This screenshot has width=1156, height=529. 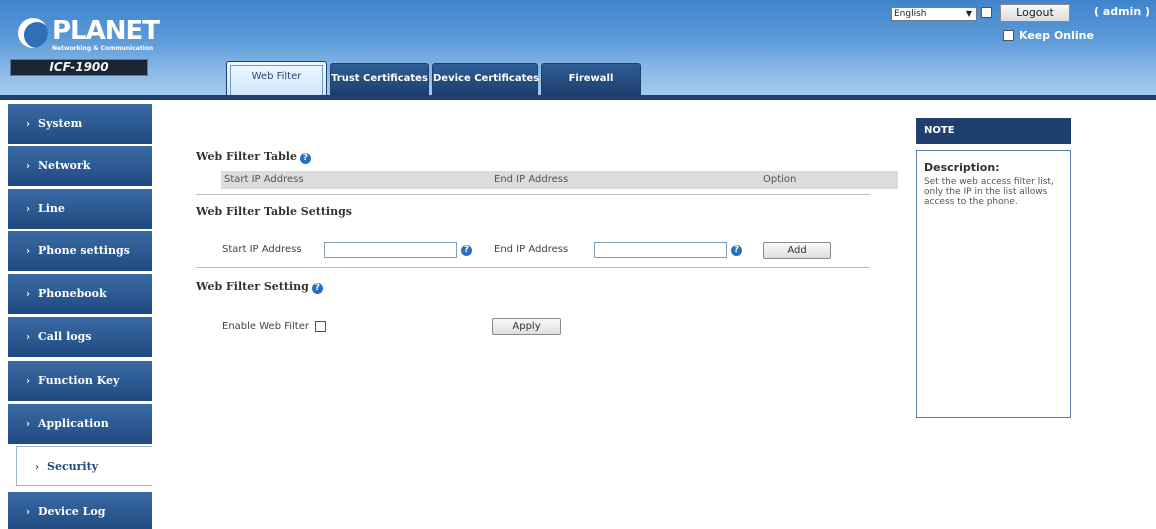 I want to click on sidebar-item-network: › Network, so click(x=80, y=166).